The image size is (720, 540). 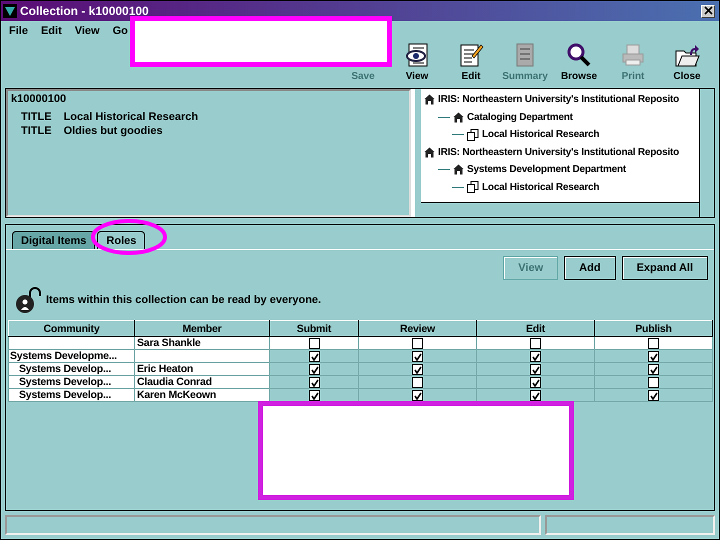 What do you see at coordinates (18, 30) in the screenshot?
I see `menu-item: File` at bounding box center [18, 30].